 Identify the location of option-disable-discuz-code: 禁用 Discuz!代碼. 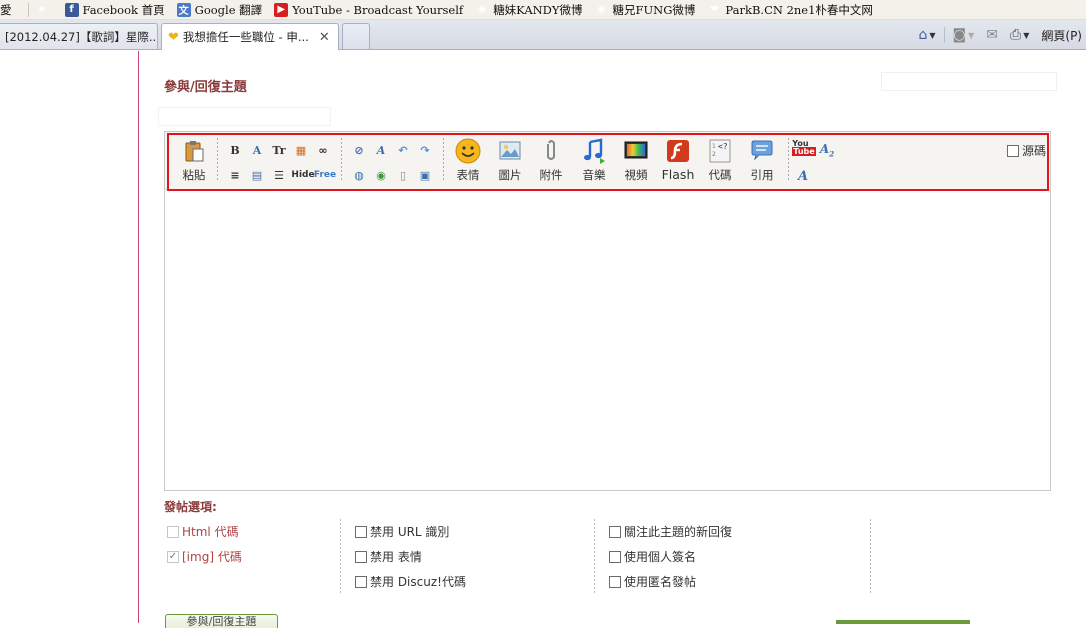
(475, 581).